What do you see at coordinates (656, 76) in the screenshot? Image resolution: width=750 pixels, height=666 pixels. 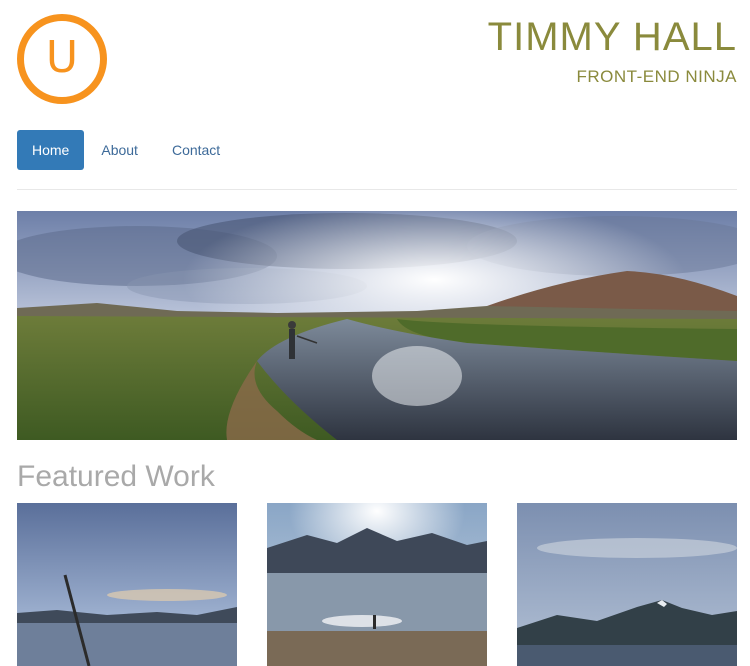 I see `site-tagline: FRONT-END NINJA` at bounding box center [656, 76].